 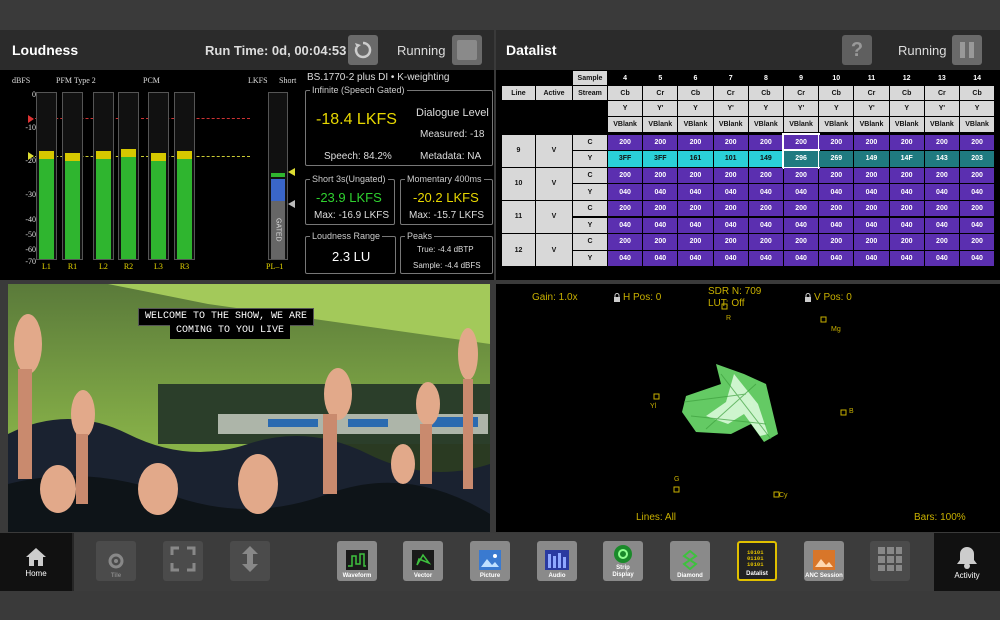 I want to click on audio-label: Audio, so click(x=557, y=576).